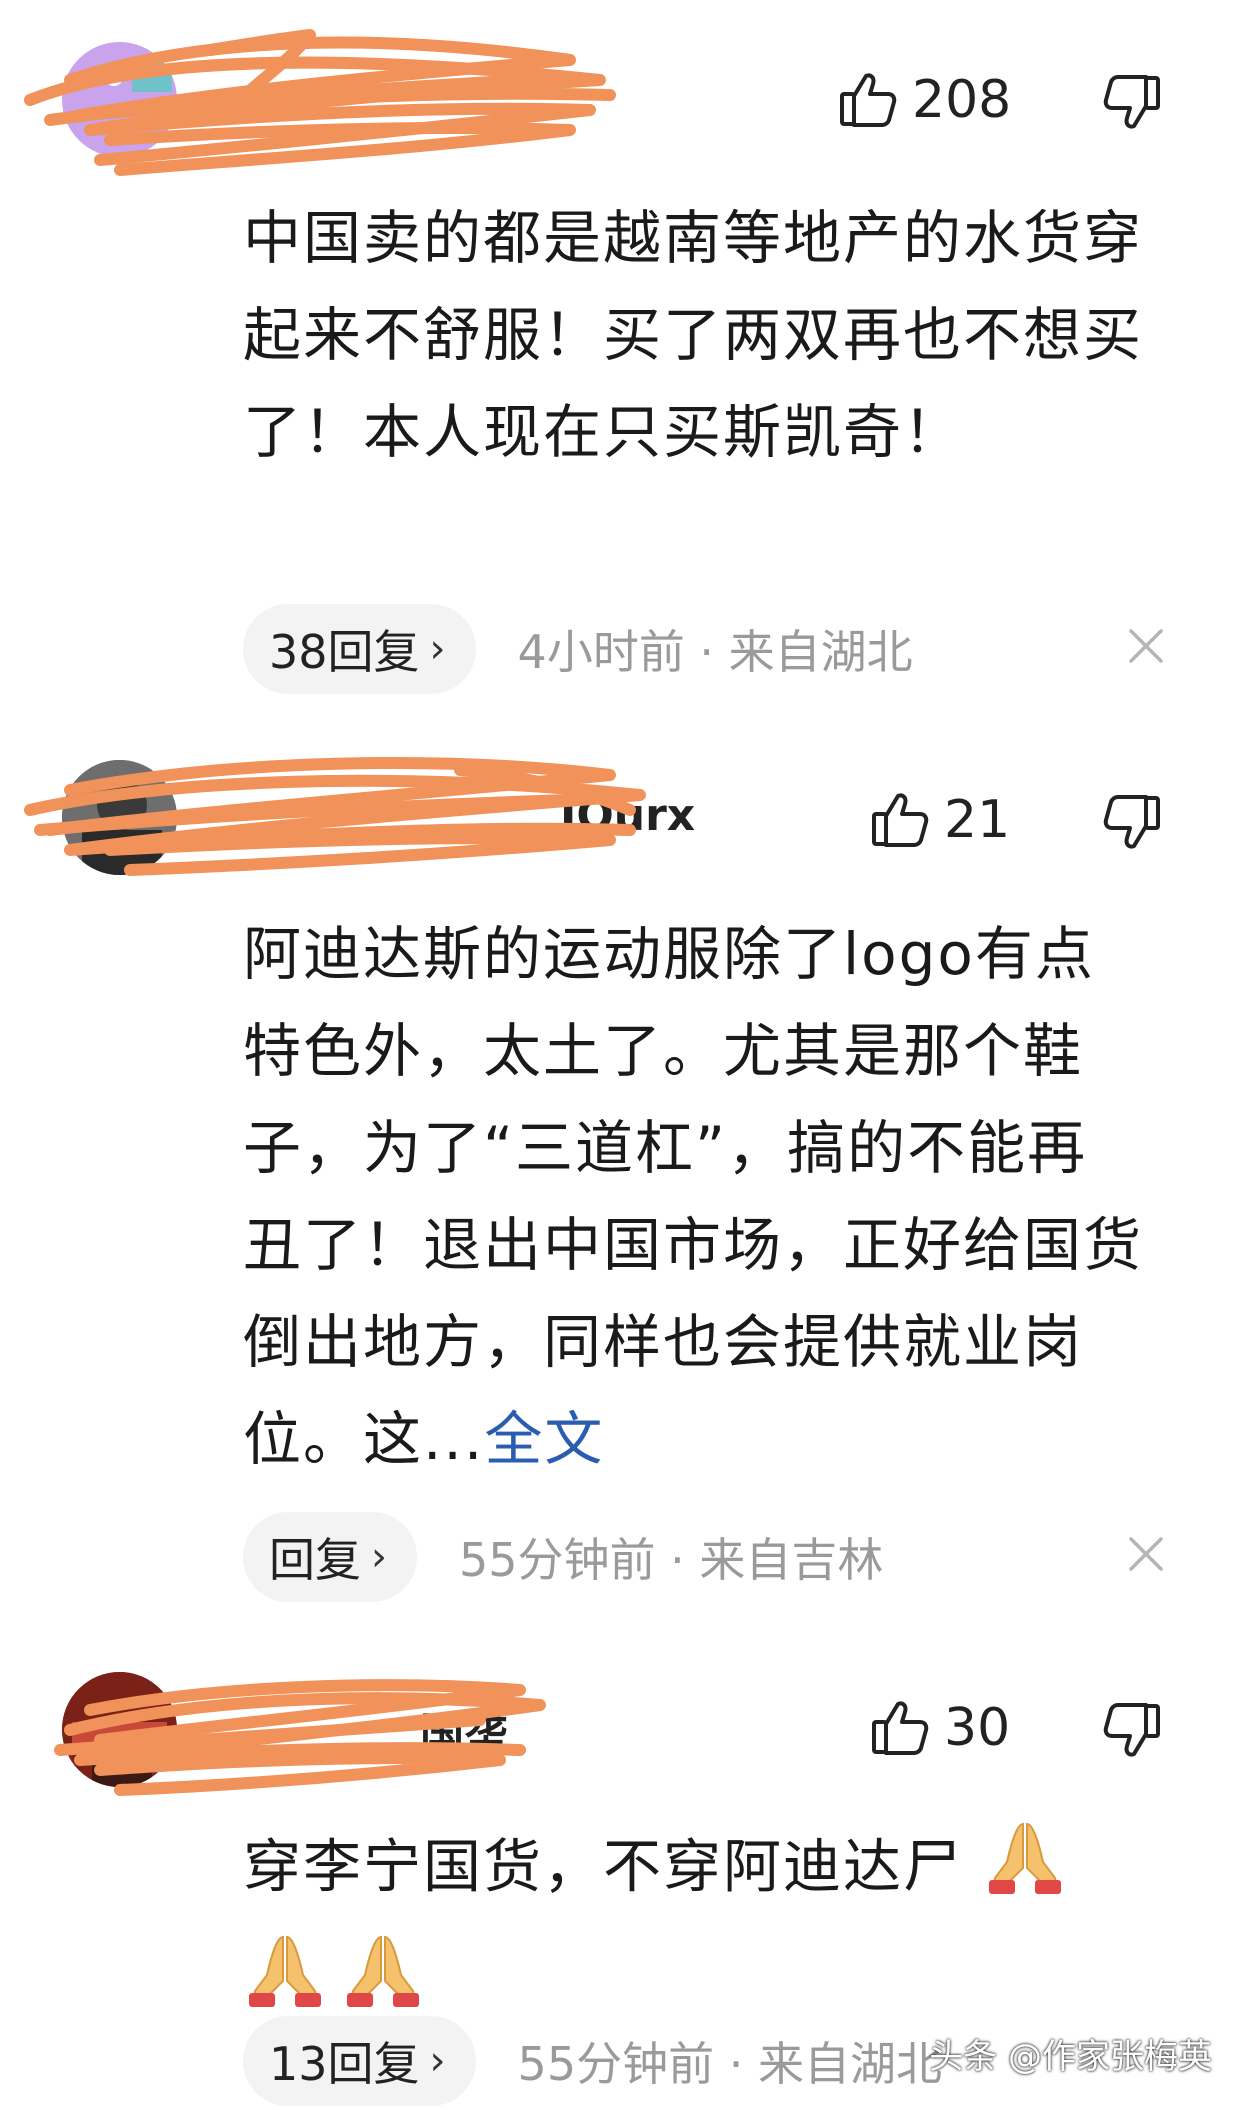 Image resolution: width=1236 pixels, height=2110 pixels. What do you see at coordinates (715, 652) in the screenshot?
I see `comment-meta: 4小时前 · 来自湖北` at bounding box center [715, 652].